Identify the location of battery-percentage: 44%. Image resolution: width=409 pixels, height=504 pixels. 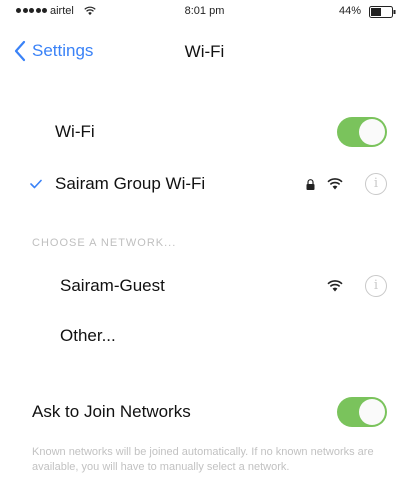
(349, 11).